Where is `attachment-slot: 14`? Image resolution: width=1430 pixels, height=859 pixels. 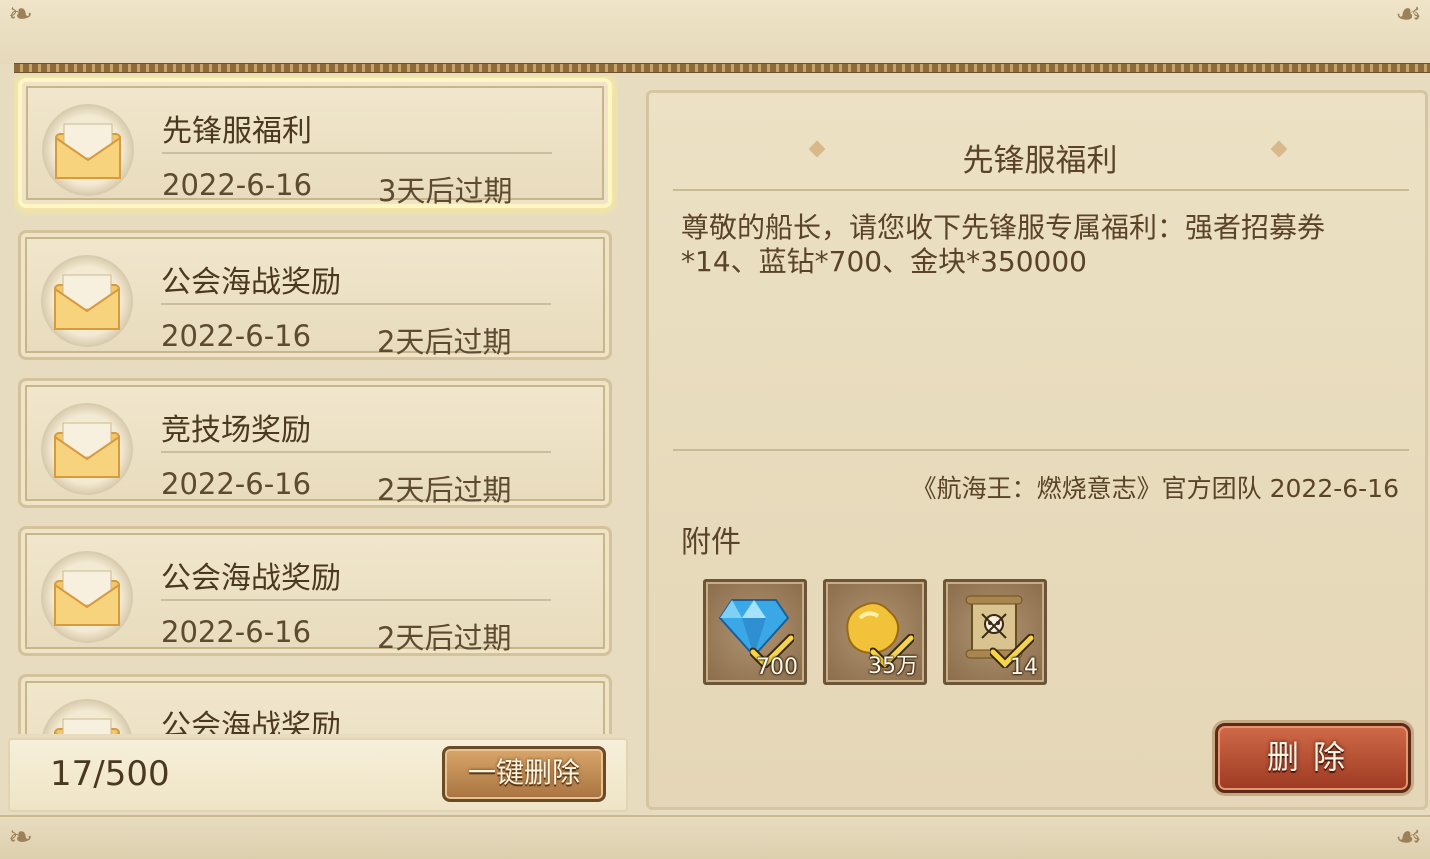 attachment-slot: 14 is located at coordinates (995, 632).